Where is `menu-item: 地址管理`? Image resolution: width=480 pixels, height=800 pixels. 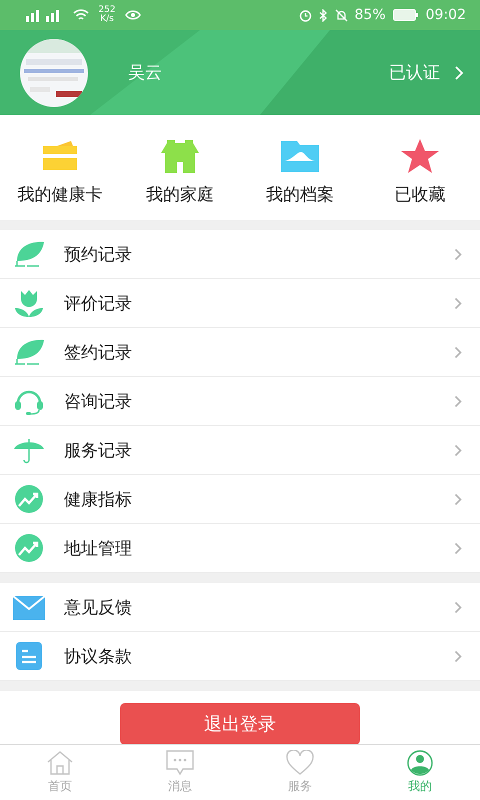 menu-item: 地址管理 is located at coordinates (240, 548).